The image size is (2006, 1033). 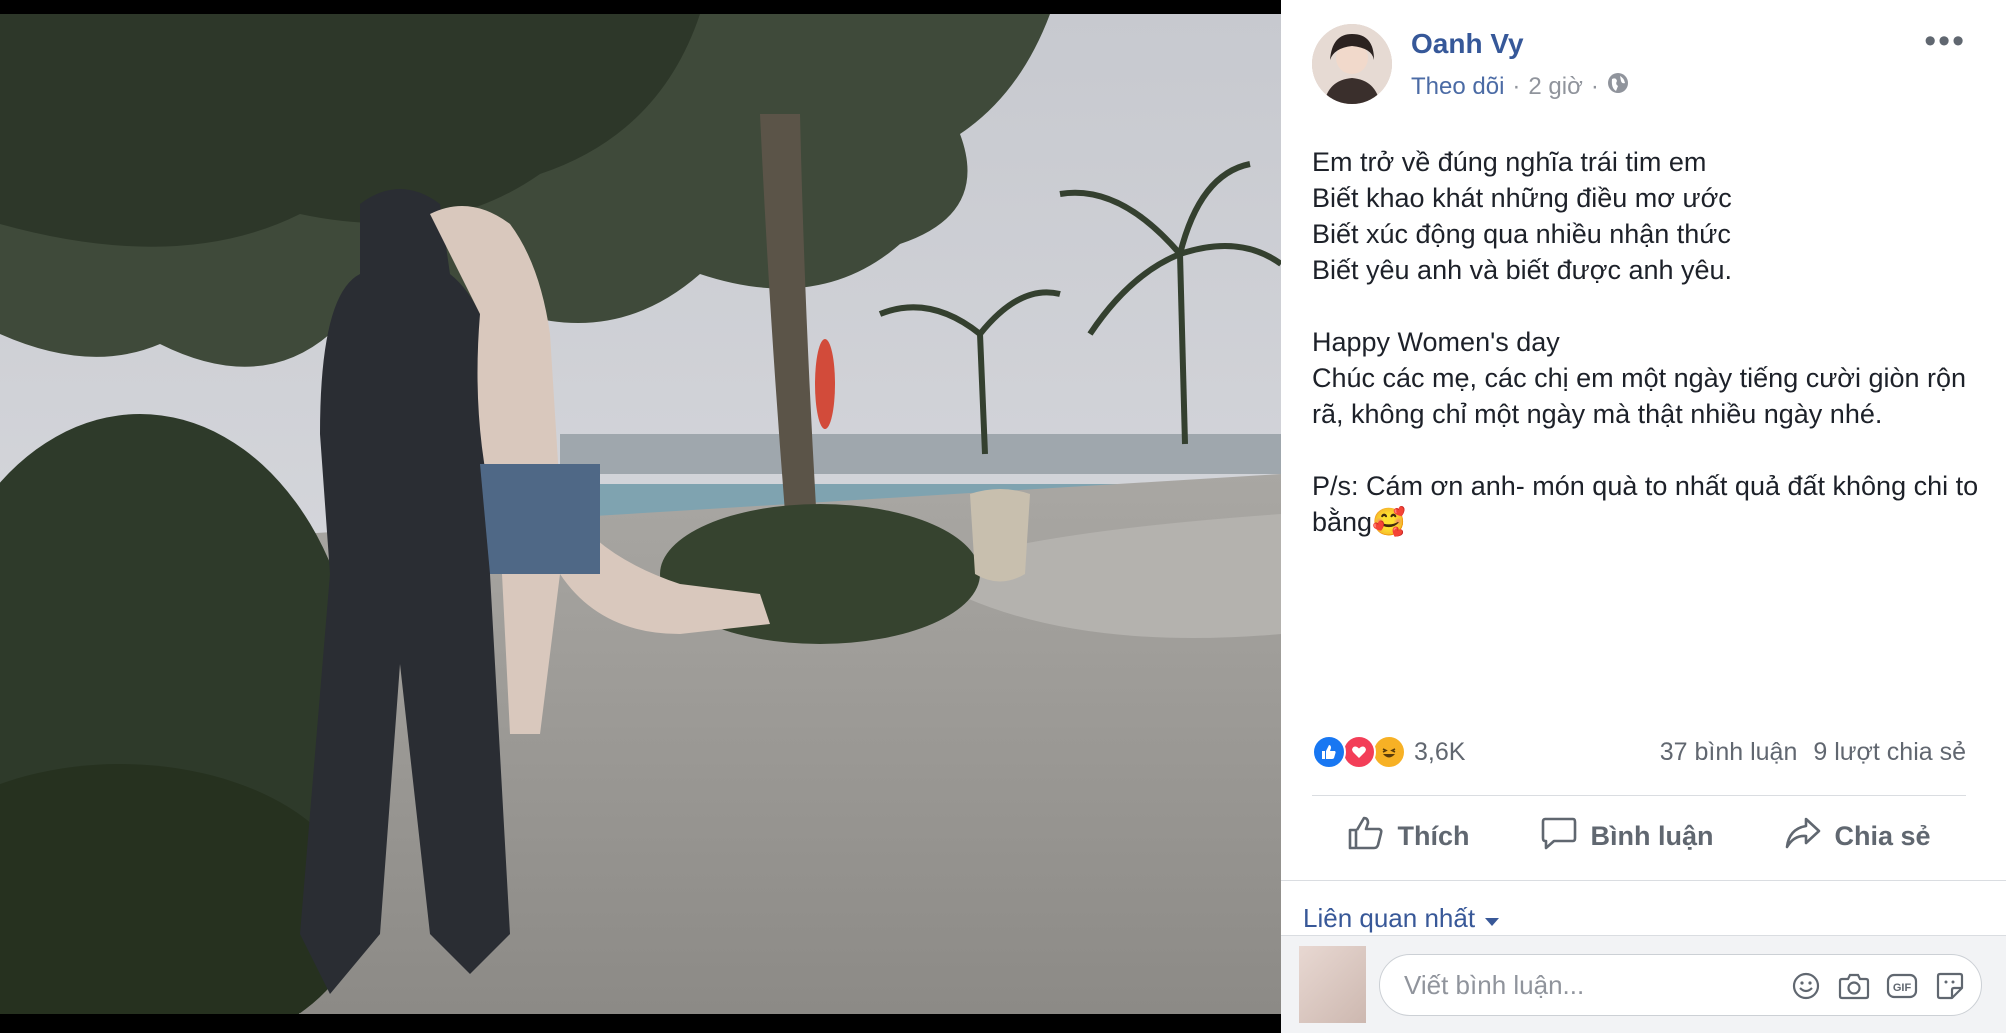 I want to click on share-count-link: 9 lượt chia sẻ, so click(x=1889, y=752).